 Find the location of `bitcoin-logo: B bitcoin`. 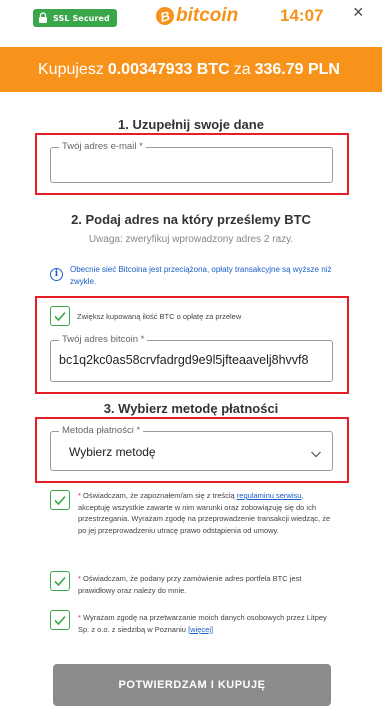

bitcoin-logo: B bitcoin is located at coordinates (196, 16).